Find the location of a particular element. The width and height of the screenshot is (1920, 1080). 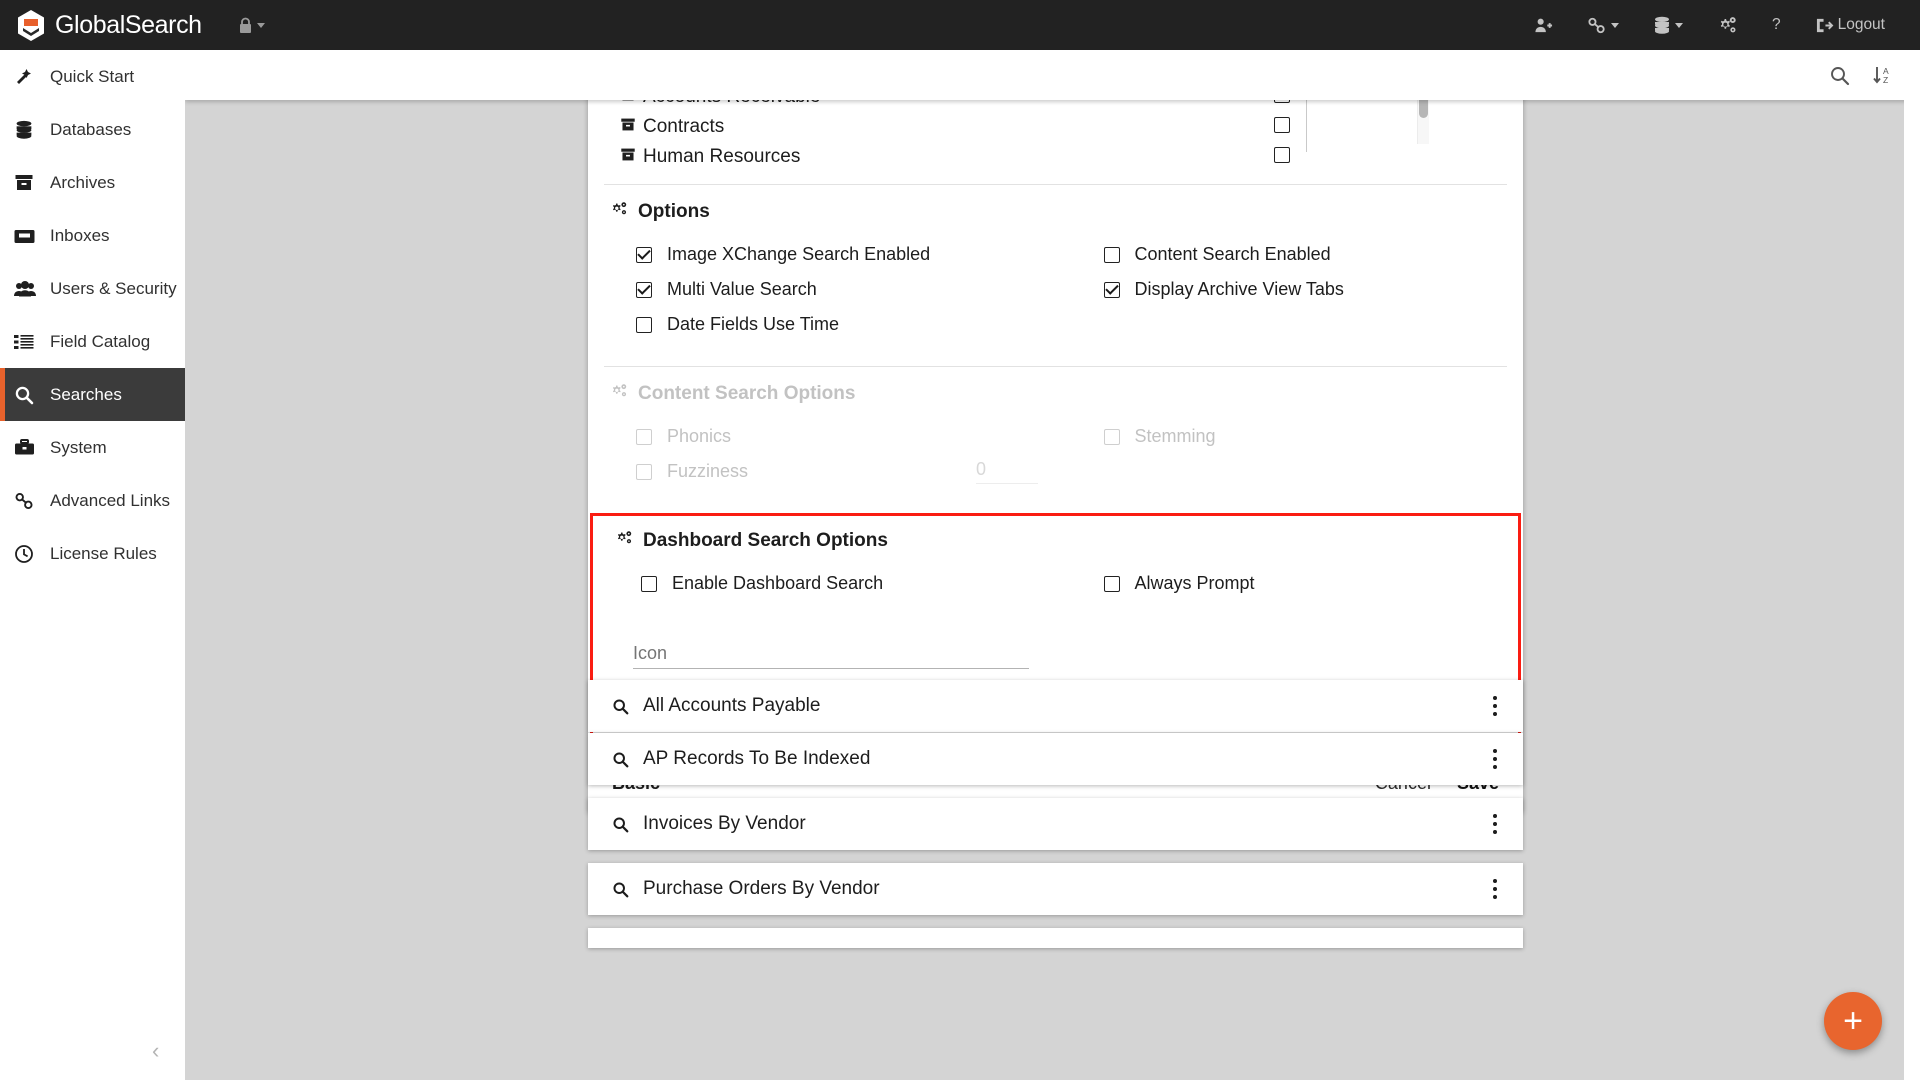

list-item-label: Invoices By Vendor is located at coordinates (724, 823).